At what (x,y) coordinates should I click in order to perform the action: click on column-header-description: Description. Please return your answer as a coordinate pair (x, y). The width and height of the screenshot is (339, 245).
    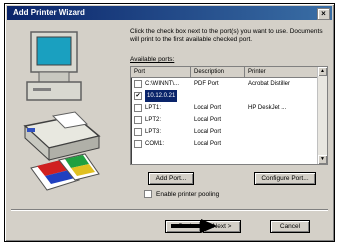
    Looking at the image, I should click on (218, 72).